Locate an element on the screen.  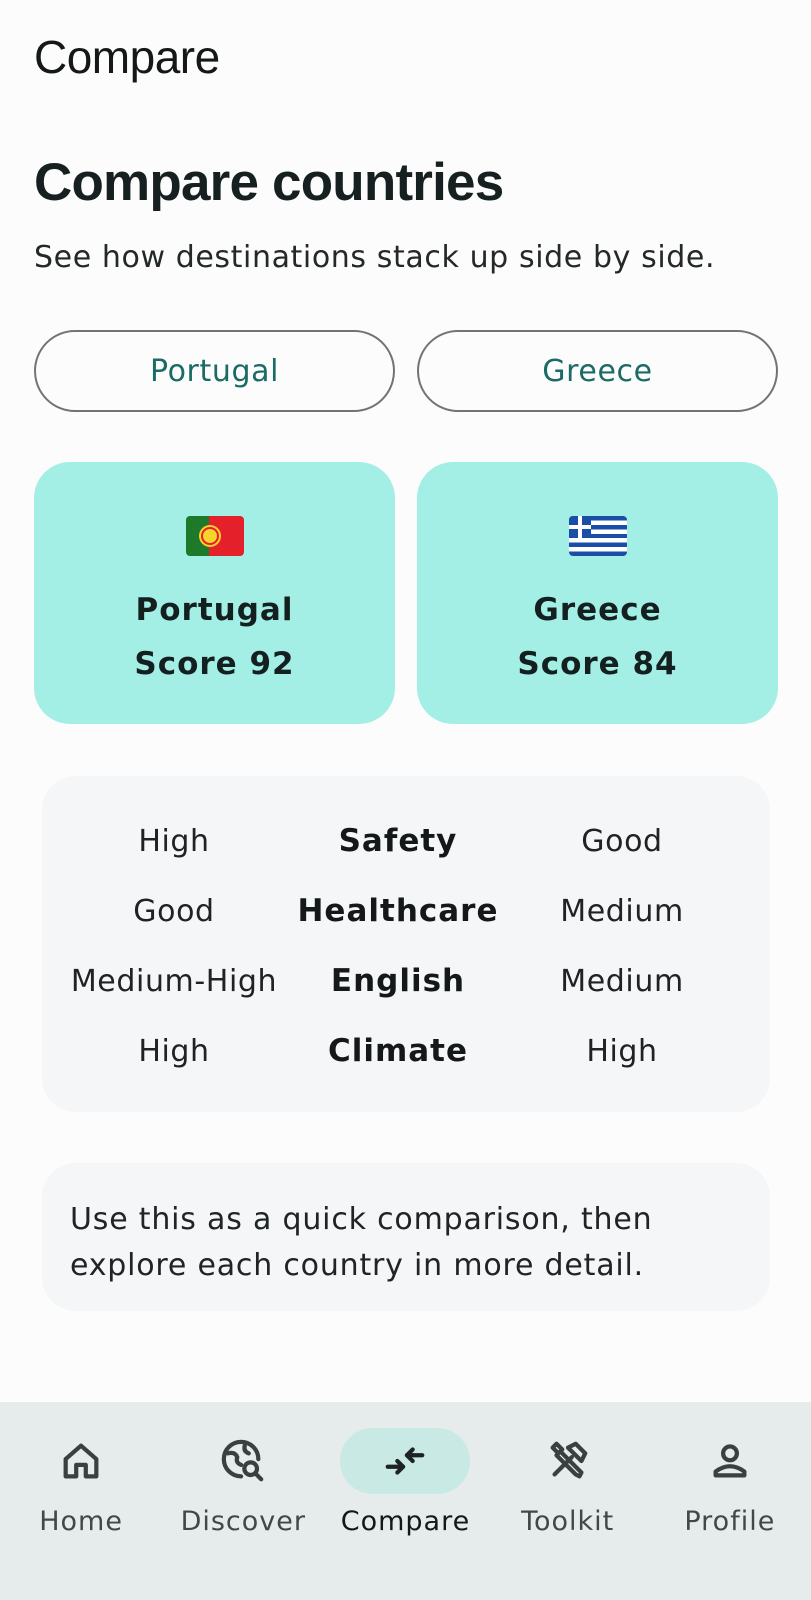
tools-icon is located at coordinates (568, 1461).